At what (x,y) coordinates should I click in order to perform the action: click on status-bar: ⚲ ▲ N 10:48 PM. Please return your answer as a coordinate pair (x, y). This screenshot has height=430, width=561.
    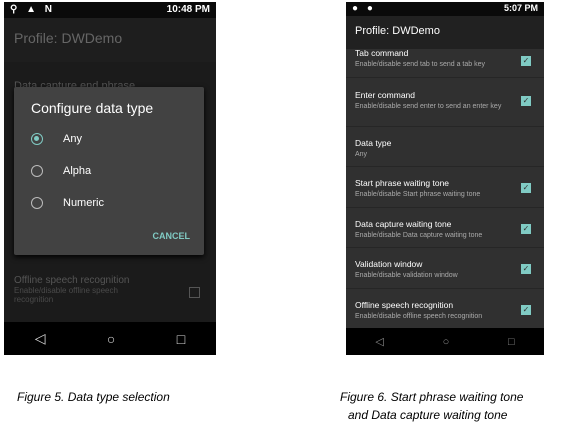
    Looking at the image, I should click on (110, 10).